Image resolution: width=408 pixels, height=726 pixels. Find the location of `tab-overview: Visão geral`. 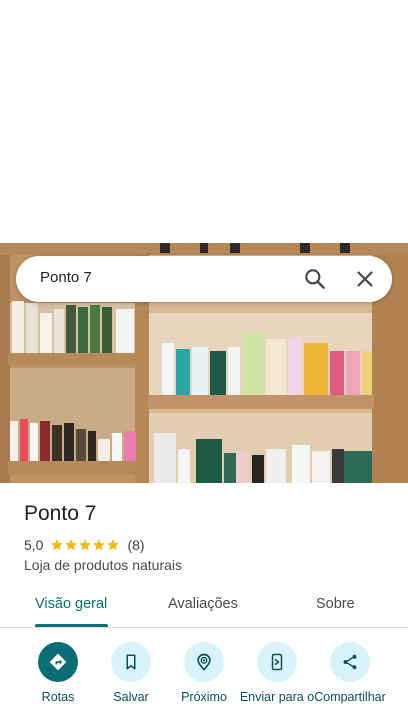

tab-overview: Visão geral is located at coordinates (71, 604).